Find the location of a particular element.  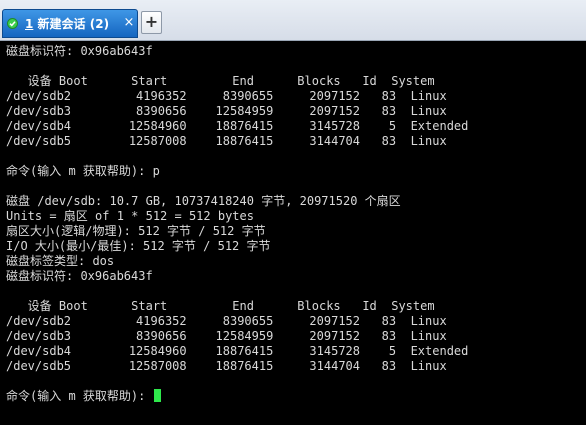

green-check-icon is located at coordinates (12, 23).